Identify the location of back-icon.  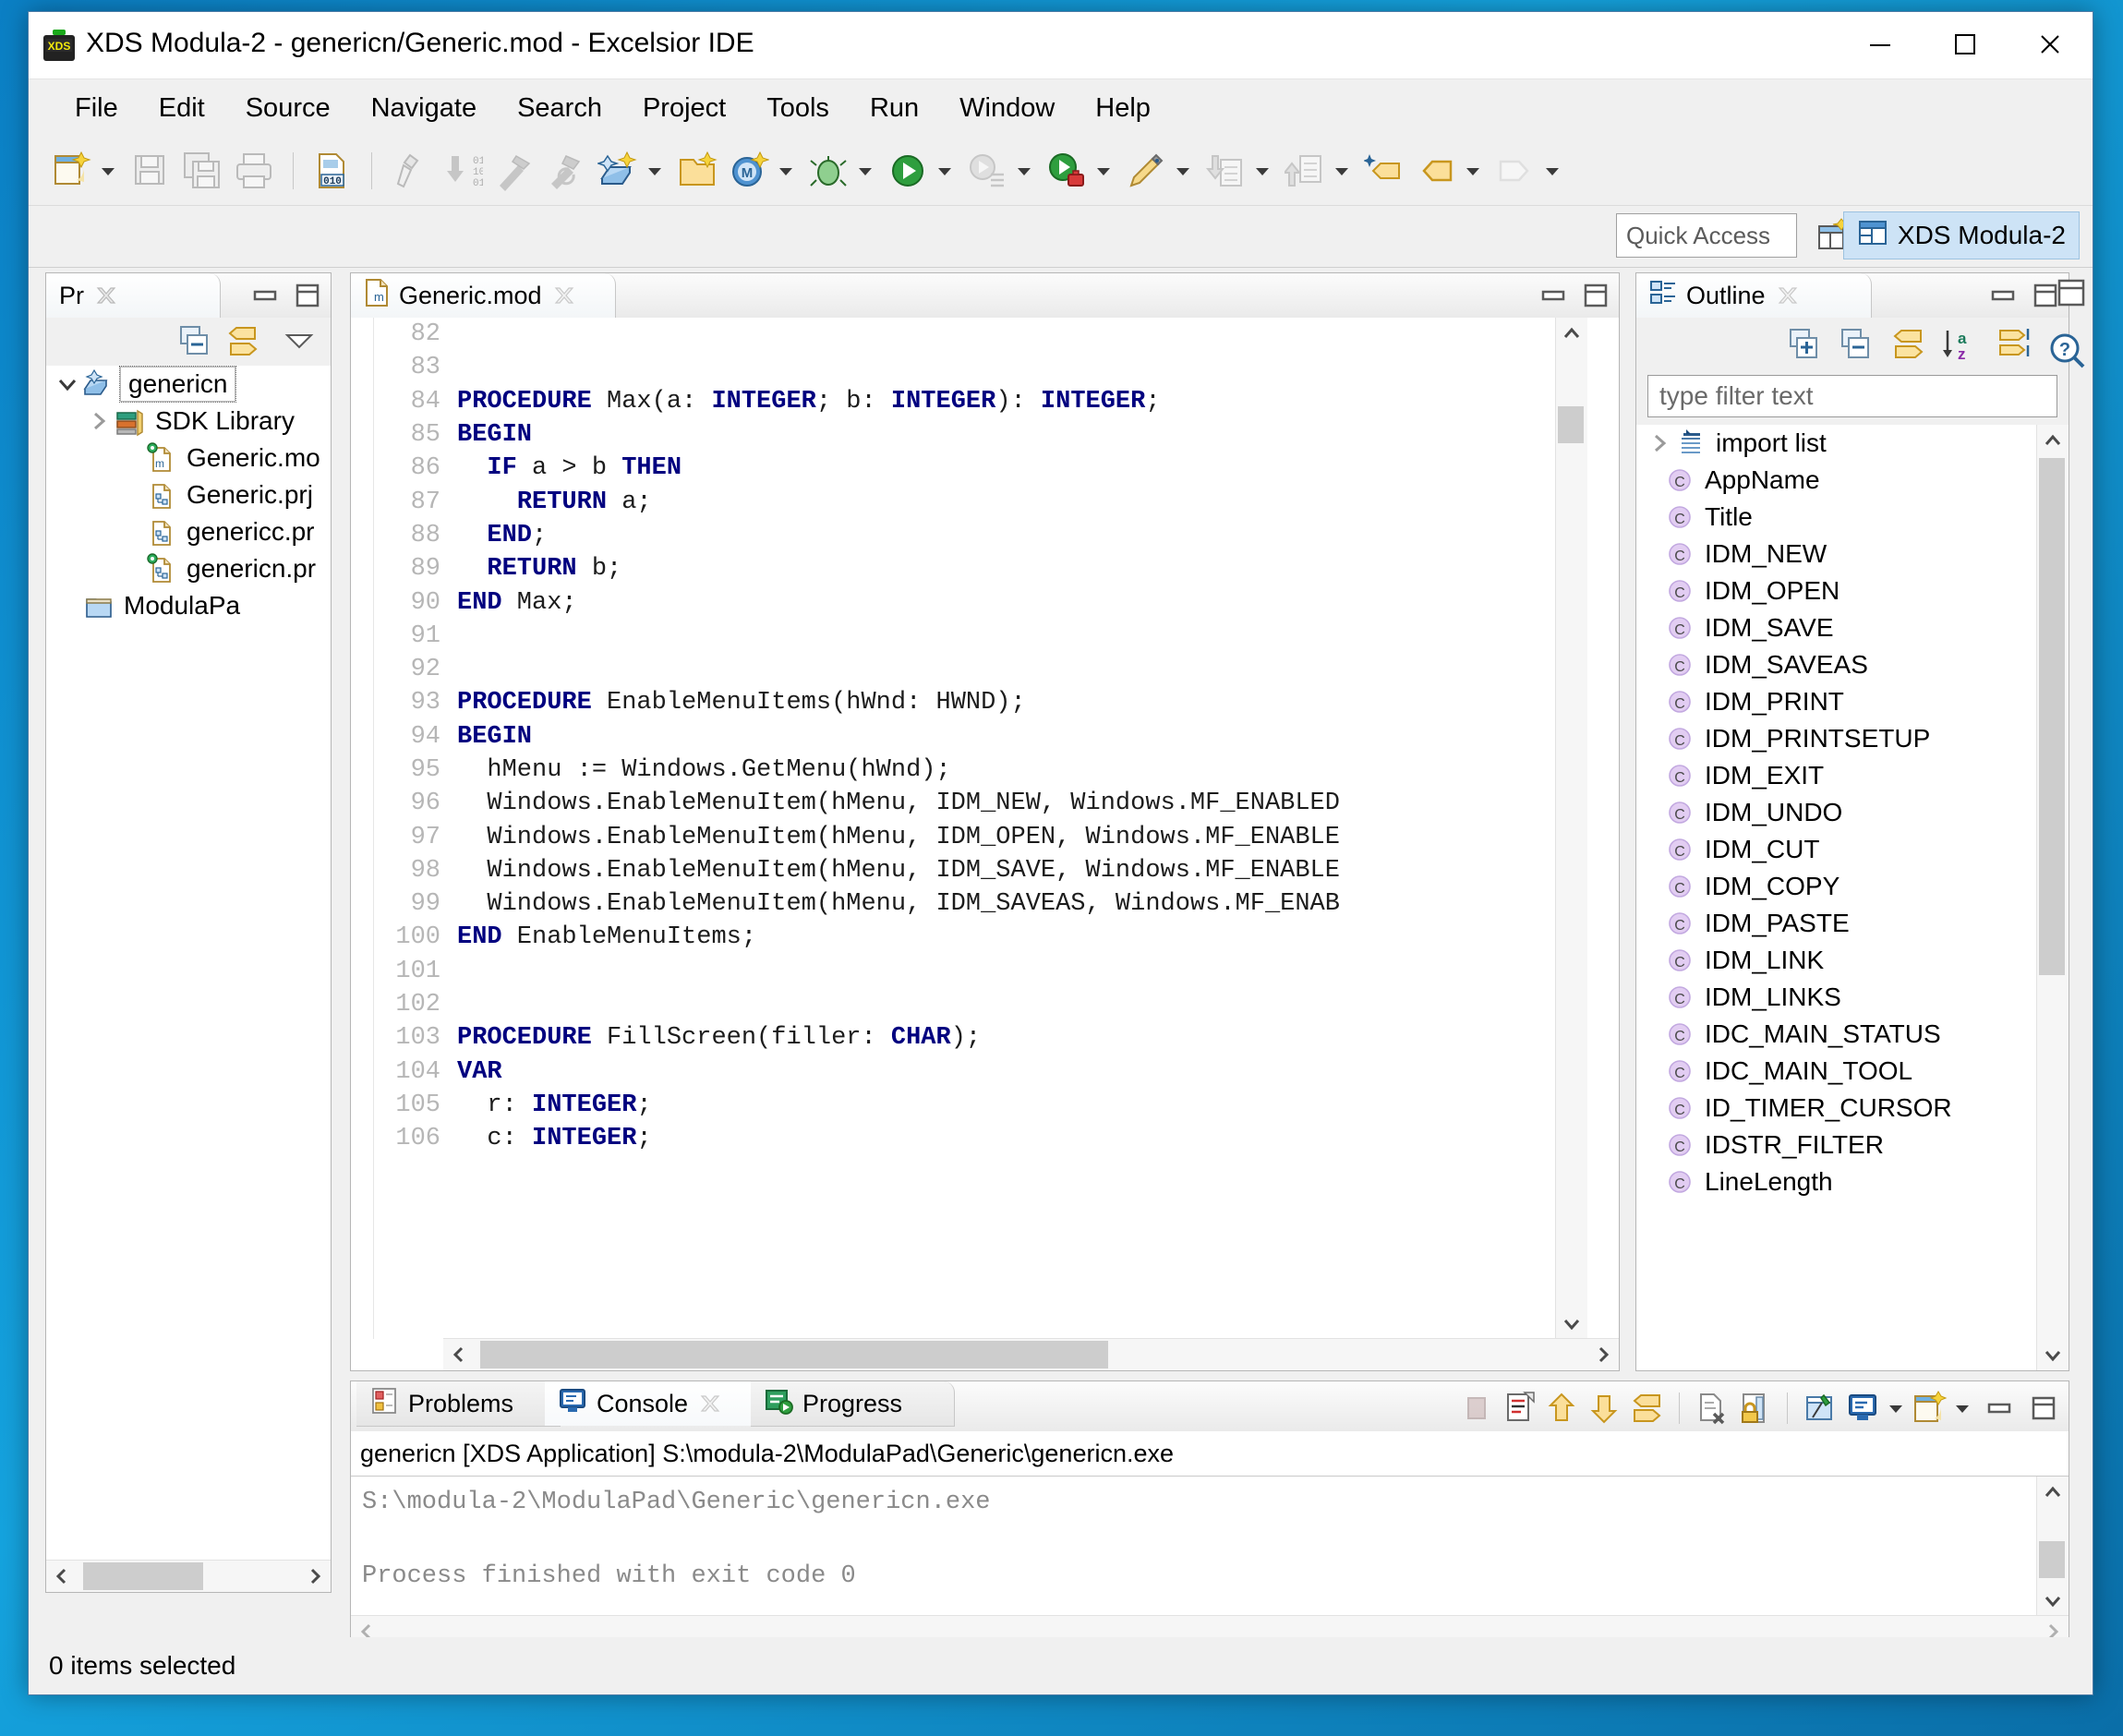
(1436, 171).